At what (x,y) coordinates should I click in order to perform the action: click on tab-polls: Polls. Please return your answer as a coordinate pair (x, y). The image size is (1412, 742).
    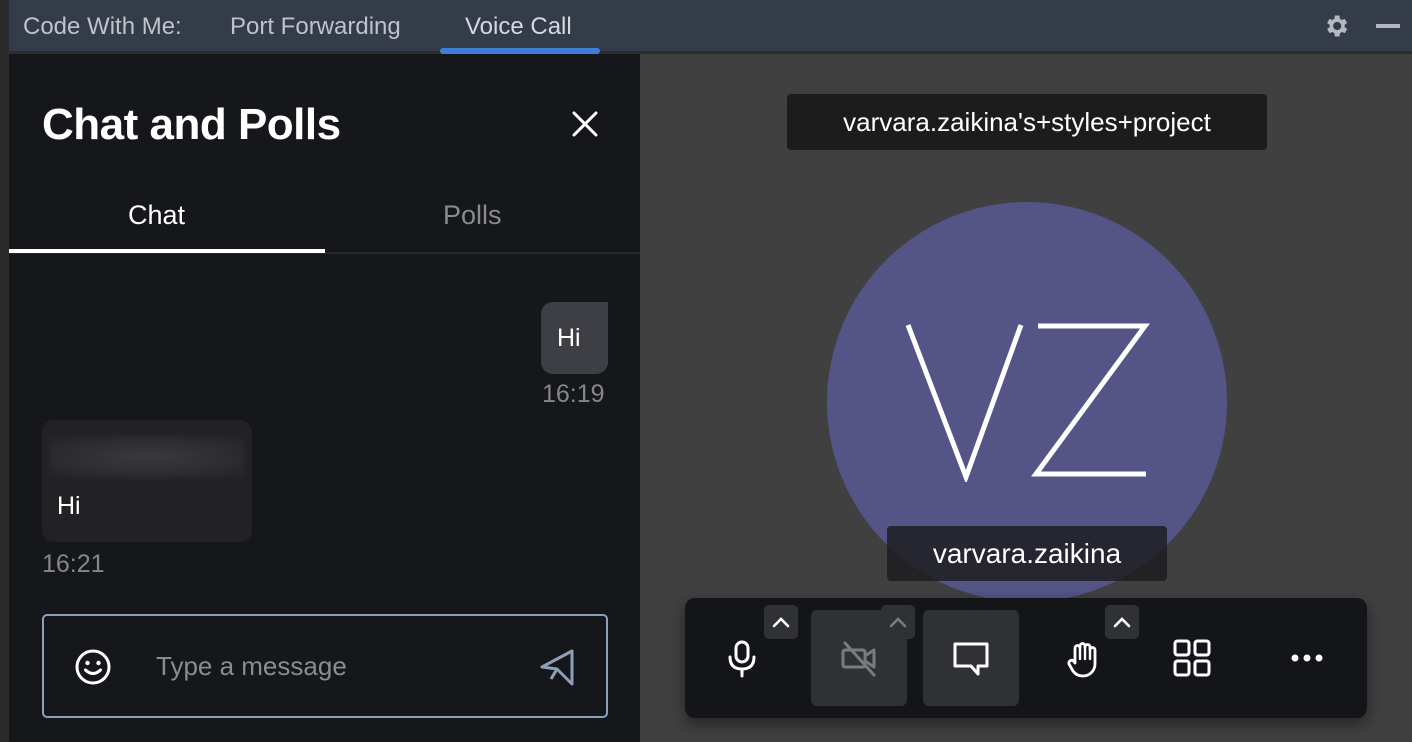
    Looking at the image, I should click on (472, 215).